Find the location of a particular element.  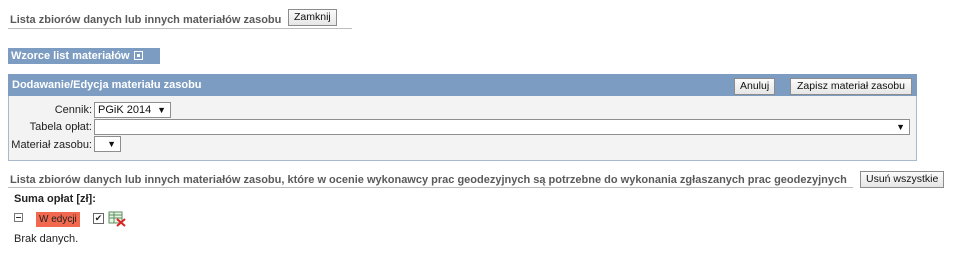

cennik-value: PGiK 2014 is located at coordinates (125, 110).